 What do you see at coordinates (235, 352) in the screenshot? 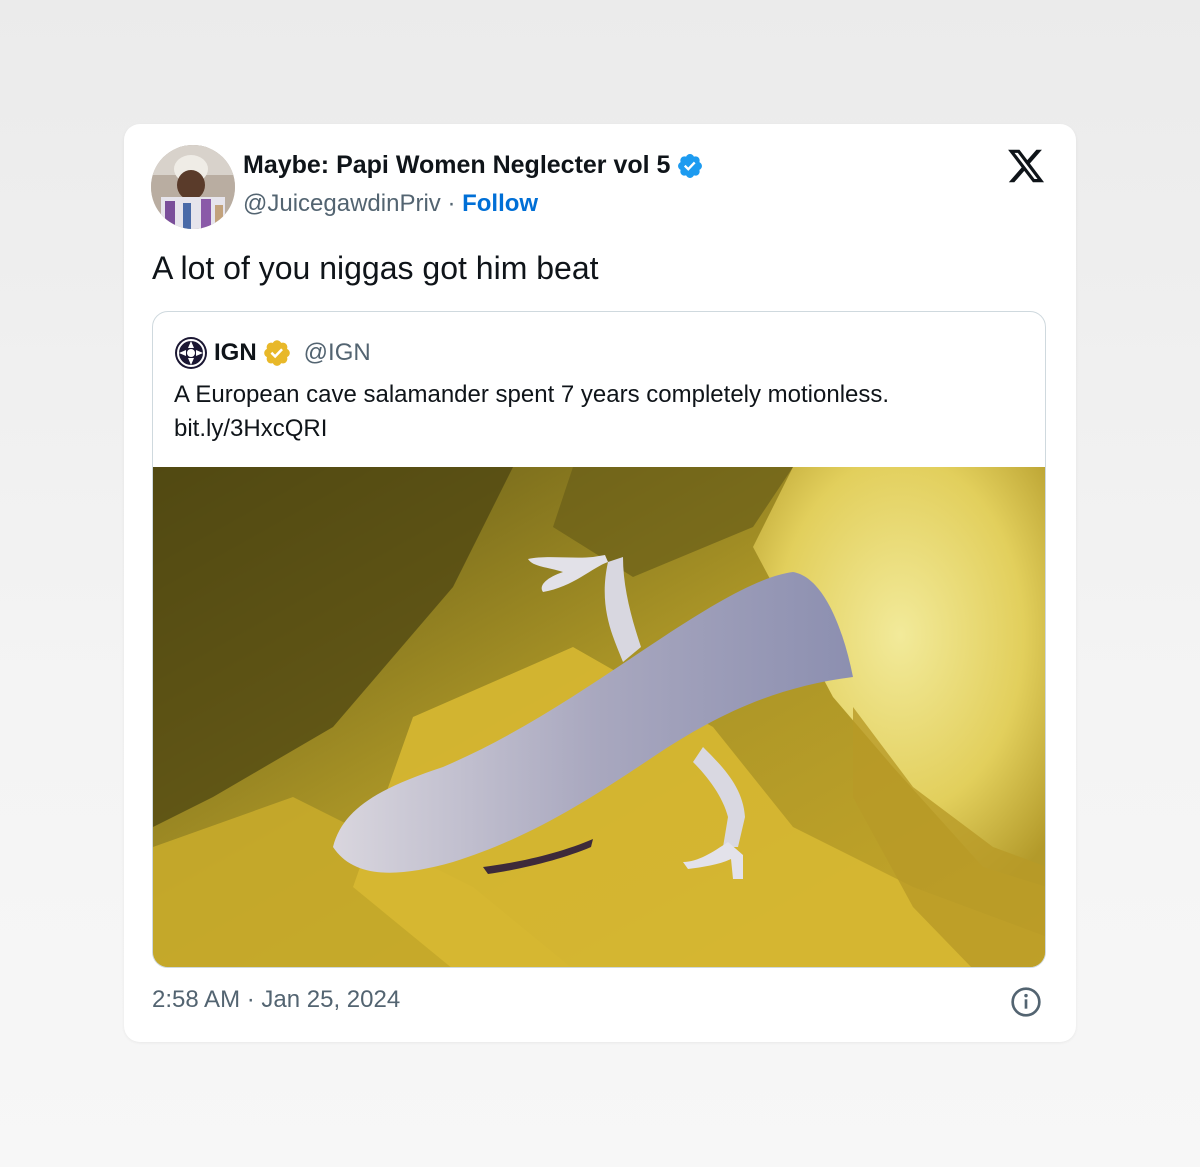
I see `quoted-author-name: IGN` at bounding box center [235, 352].